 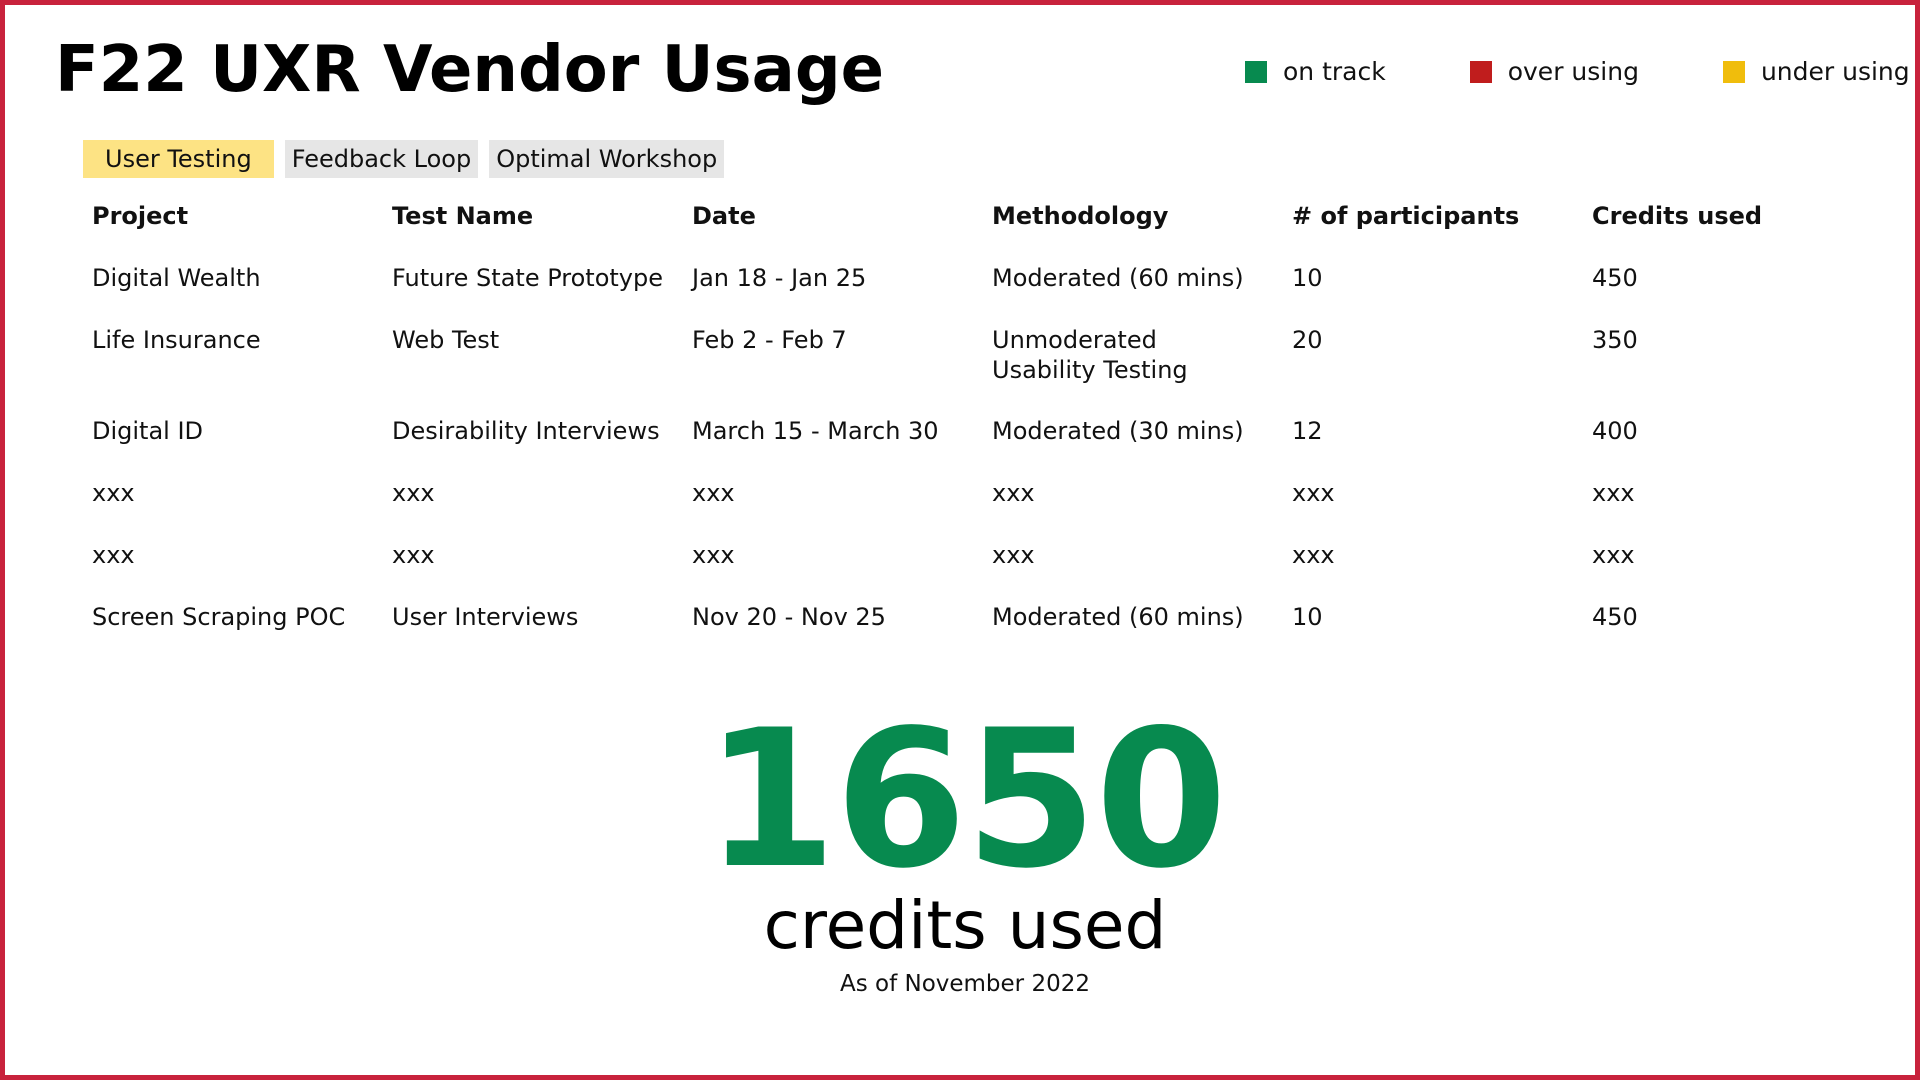 What do you see at coordinates (789, 617) in the screenshot?
I see `cell-date: Nov 20 - Nov 25` at bounding box center [789, 617].